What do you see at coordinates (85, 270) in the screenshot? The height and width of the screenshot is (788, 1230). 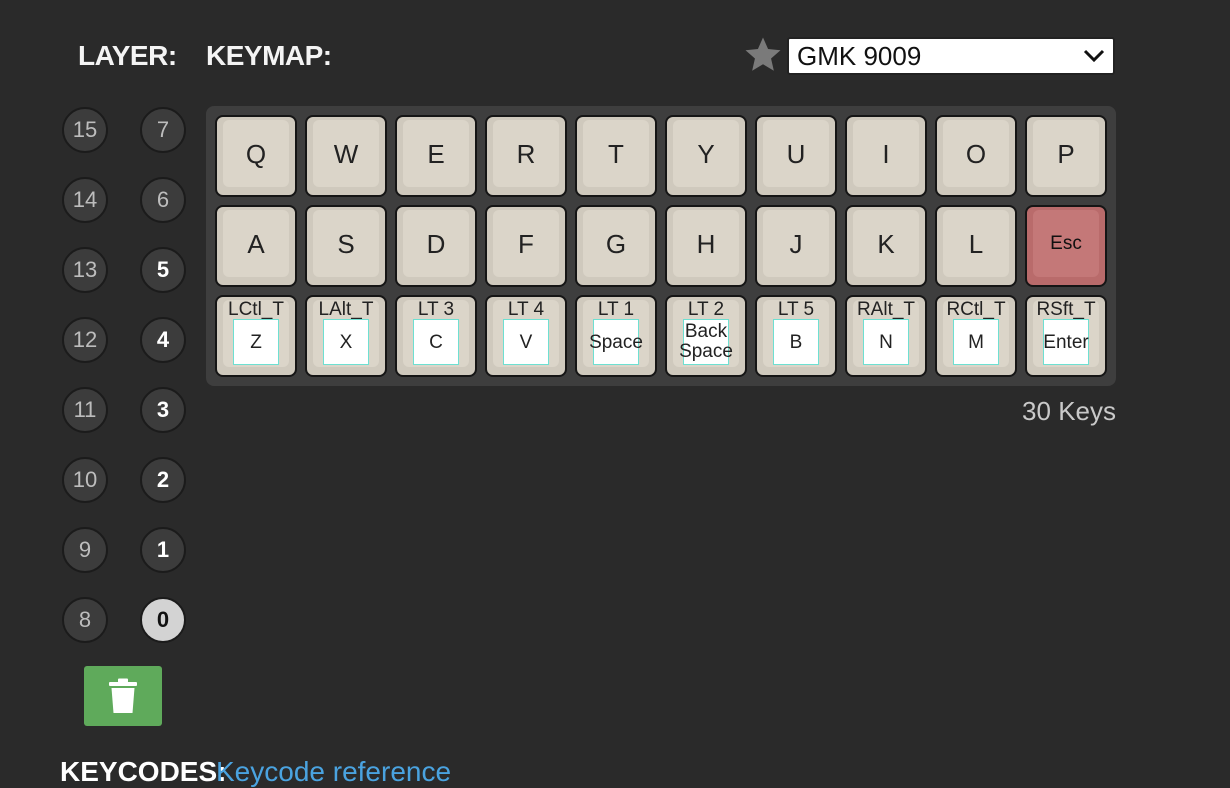 I see `layer-button-13: 13` at bounding box center [85, 270].